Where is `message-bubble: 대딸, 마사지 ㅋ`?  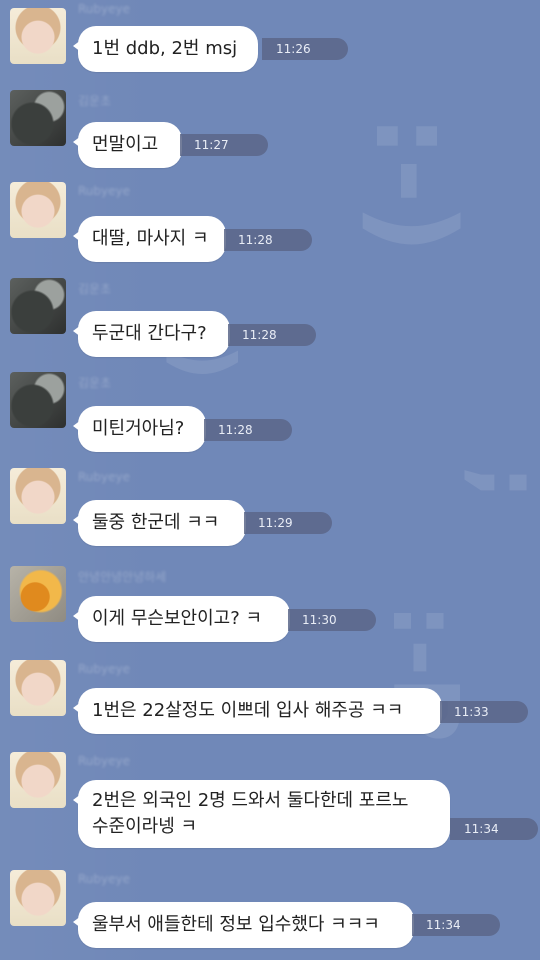
message-bubble: 대딸, 마사지 ㅋ is located at coordinates (149, 239).